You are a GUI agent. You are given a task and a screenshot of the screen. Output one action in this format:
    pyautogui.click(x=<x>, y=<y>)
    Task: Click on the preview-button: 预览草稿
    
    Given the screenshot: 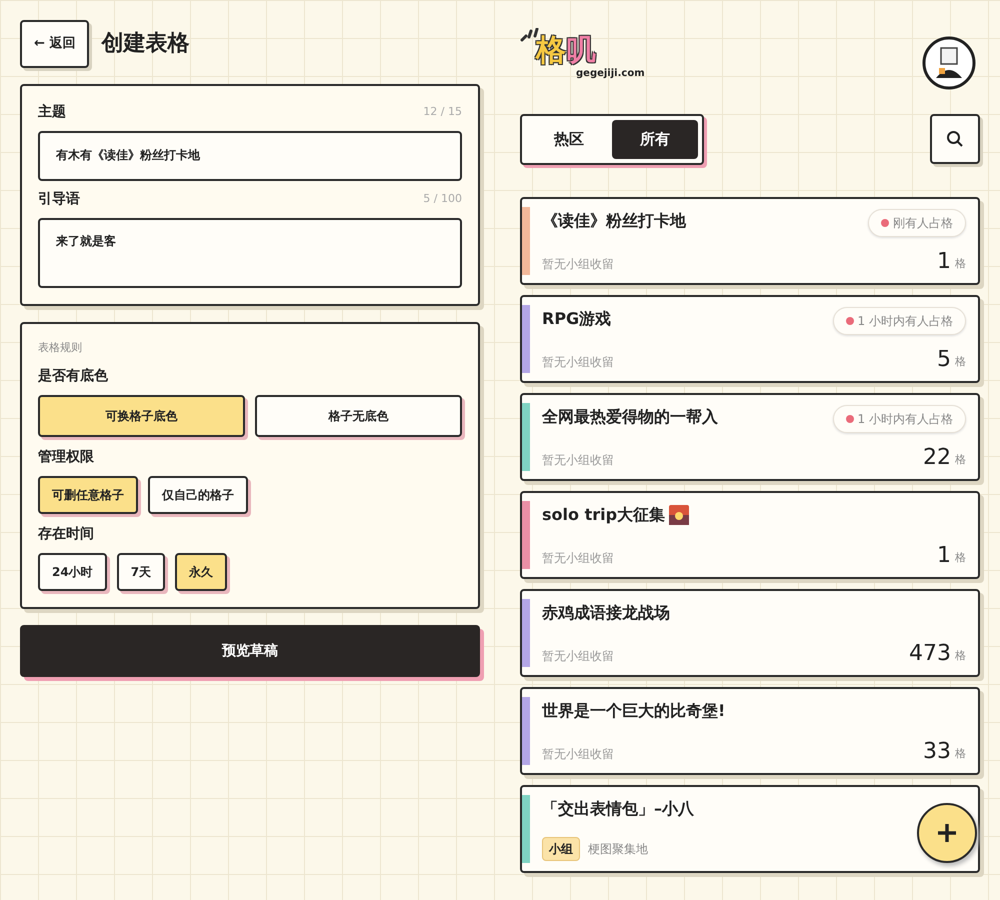 What is the action you would take?
    pyautogui.click(x=250, y=651)
    